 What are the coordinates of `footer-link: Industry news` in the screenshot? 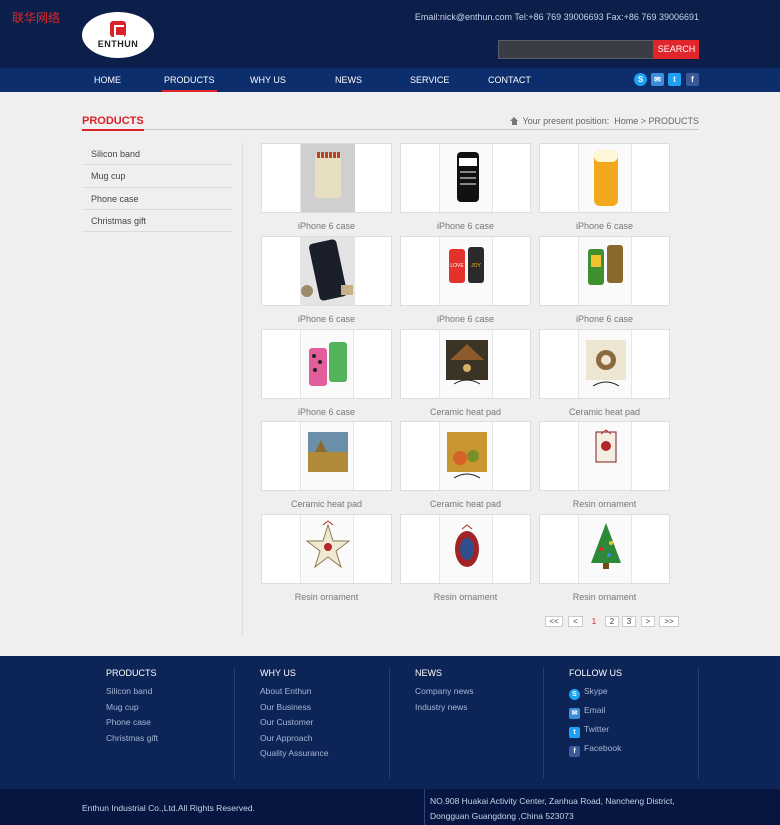 It's located at (444, 710).